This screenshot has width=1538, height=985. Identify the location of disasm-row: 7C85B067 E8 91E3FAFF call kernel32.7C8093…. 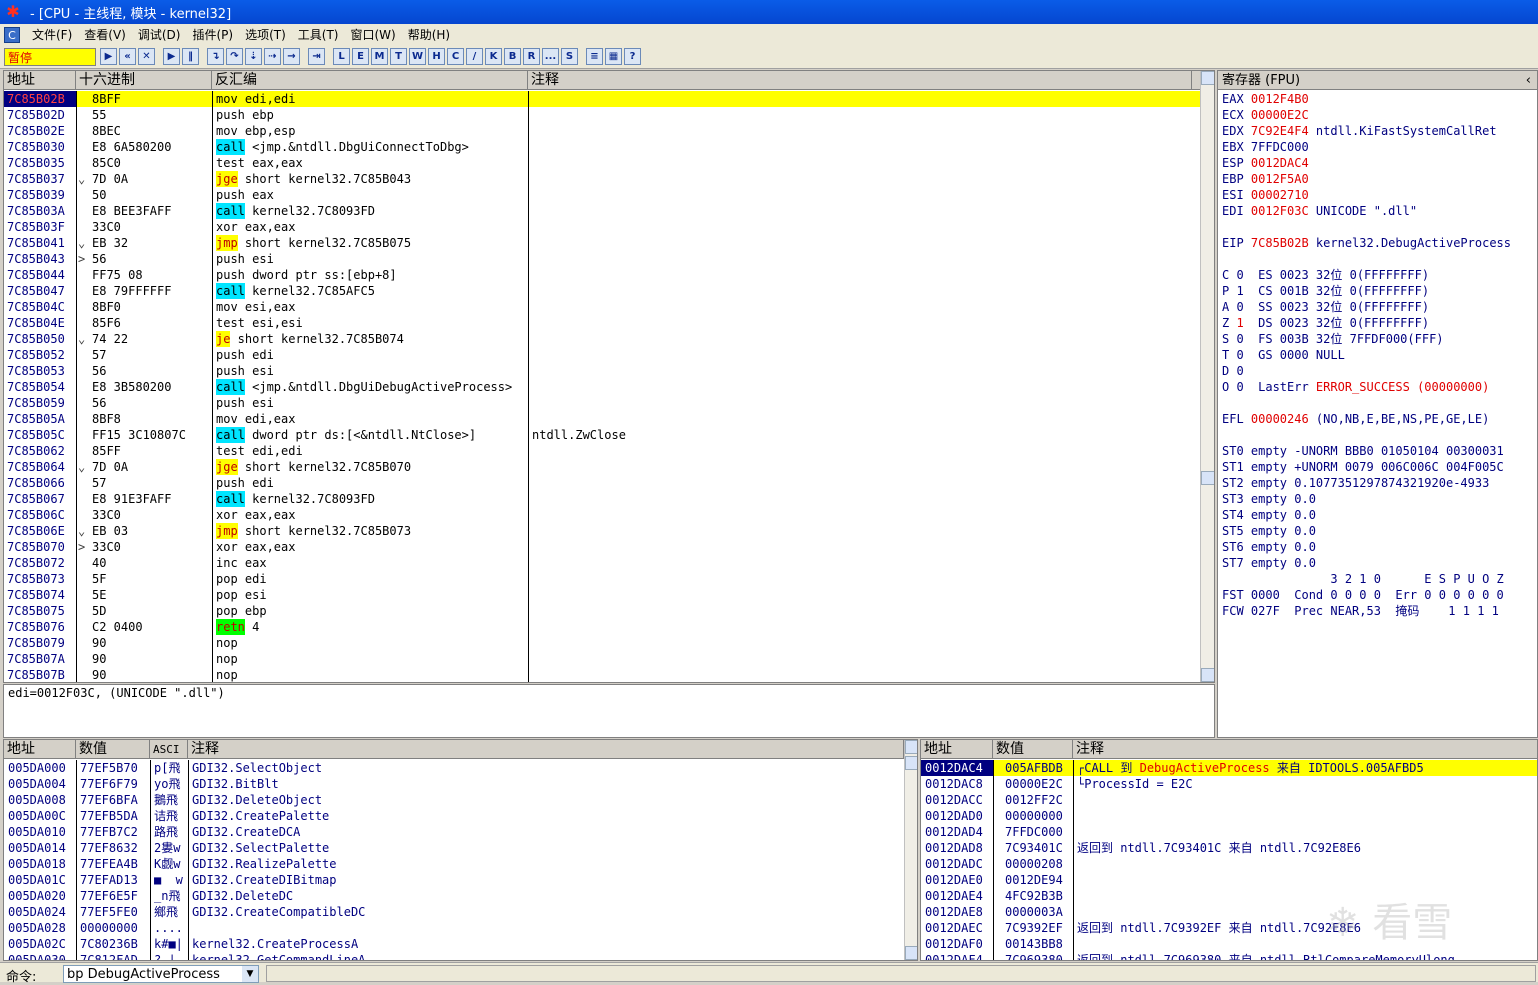
(602, 499).